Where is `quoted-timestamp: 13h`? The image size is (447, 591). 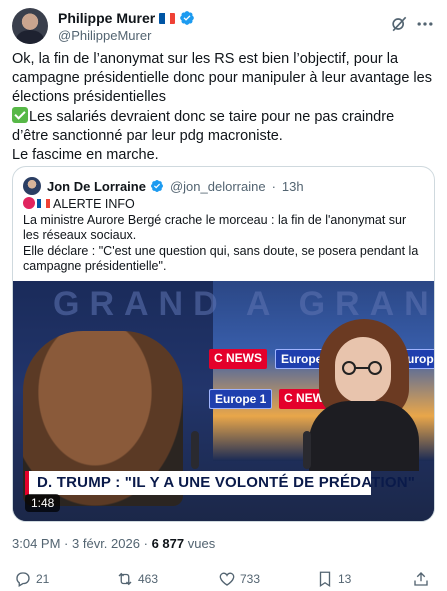 quoted-timestamp: 13h is located at coordinates (292, 186).